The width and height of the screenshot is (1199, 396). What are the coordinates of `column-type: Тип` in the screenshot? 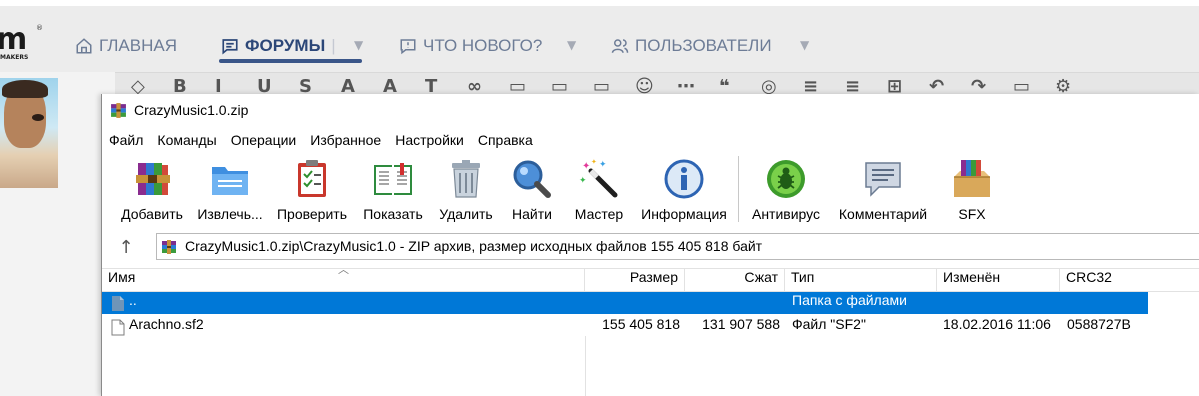 It's located at (861, 280).